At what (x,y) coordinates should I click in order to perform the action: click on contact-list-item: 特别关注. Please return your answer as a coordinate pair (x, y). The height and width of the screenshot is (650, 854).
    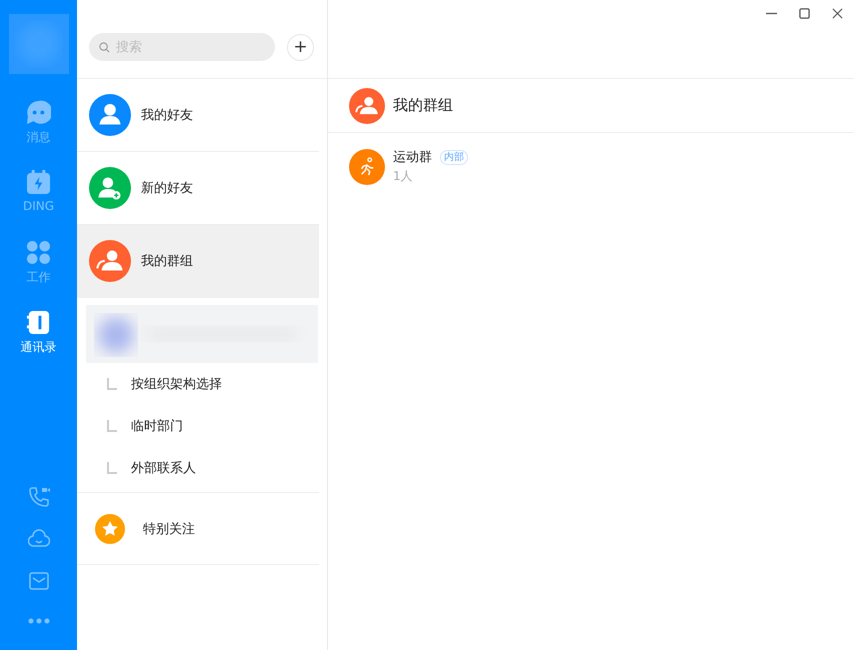
    Looking at the image, I should click on (198, 528).